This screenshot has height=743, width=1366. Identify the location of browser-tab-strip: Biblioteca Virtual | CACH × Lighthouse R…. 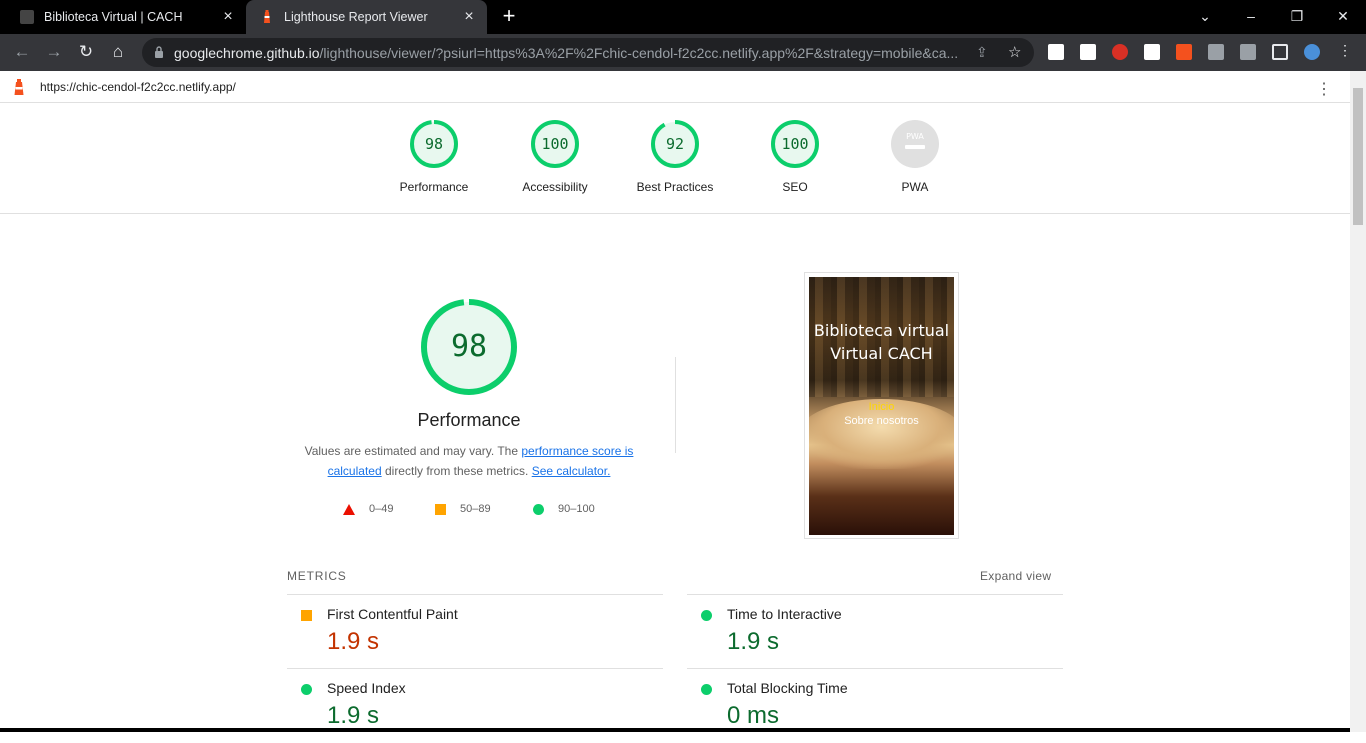
(683, 17).